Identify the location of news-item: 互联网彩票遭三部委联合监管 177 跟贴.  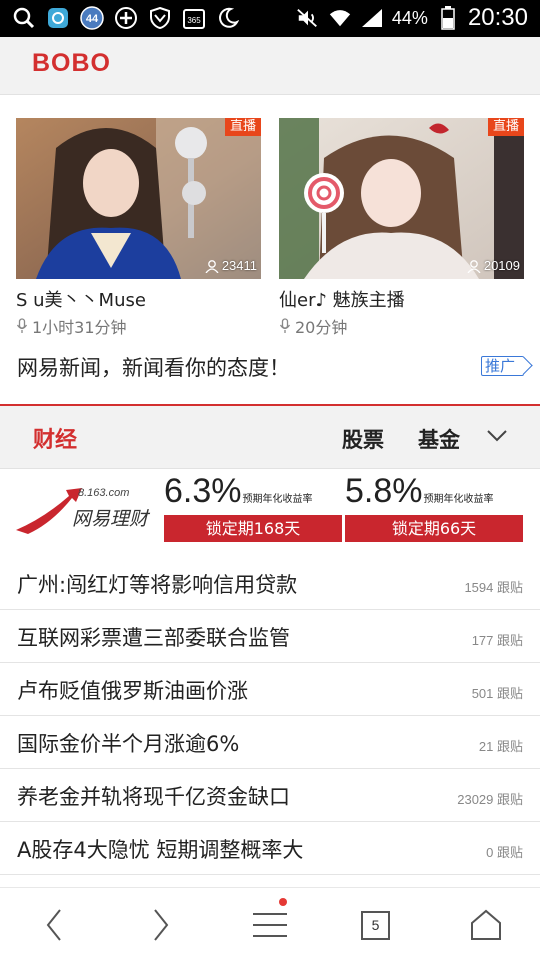
(270, 636).